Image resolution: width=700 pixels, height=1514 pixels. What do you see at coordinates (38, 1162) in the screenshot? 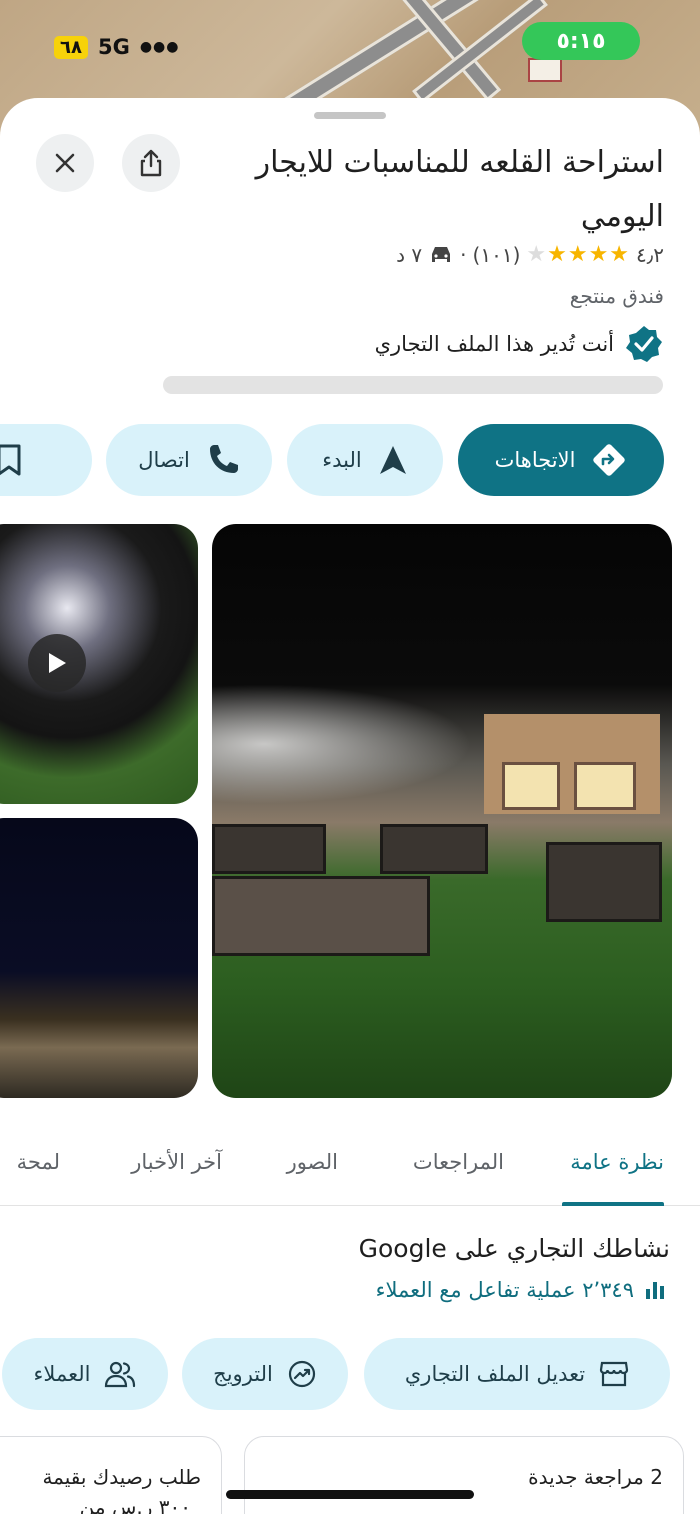
I see `tab-about: لمحة` at bounding box center [38, 1162].